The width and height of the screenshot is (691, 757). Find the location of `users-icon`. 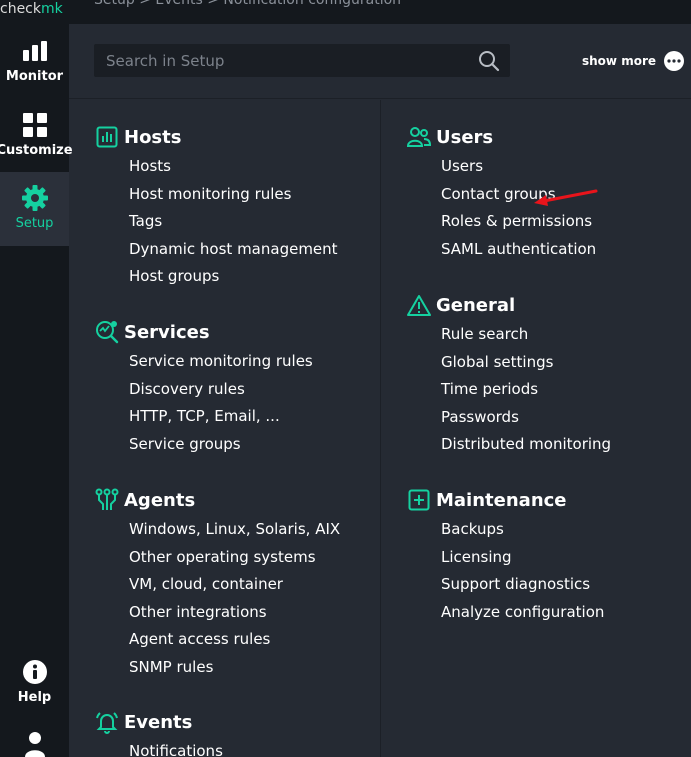

users-icon is located at coordinates (419, 137).